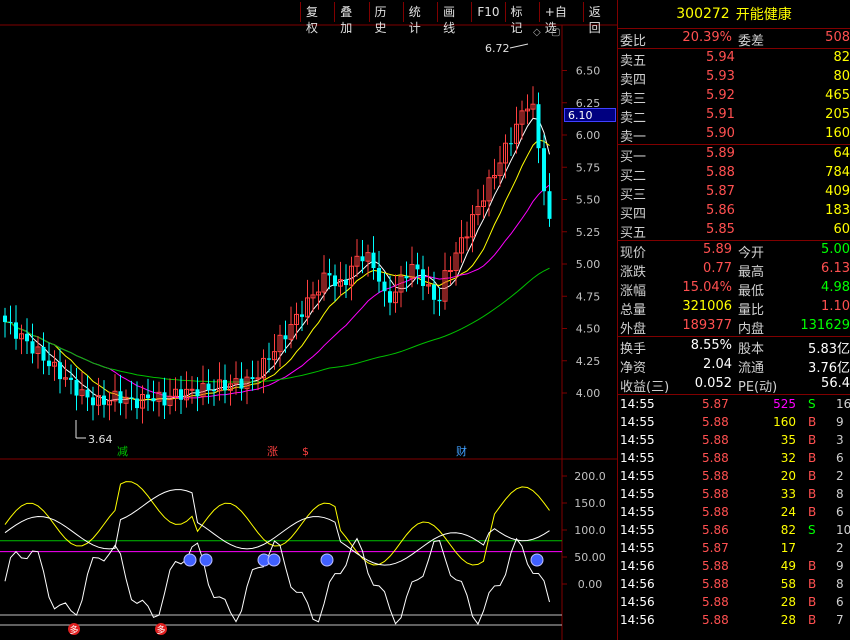  I want to click on window-toggle-icon: ▢, so click(555, 32).